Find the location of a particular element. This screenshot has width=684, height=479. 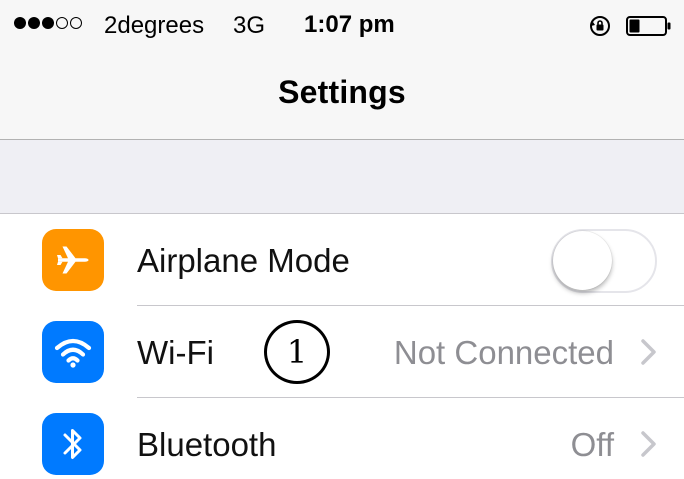

network-type: 3G is located at coordinates (249, 25).